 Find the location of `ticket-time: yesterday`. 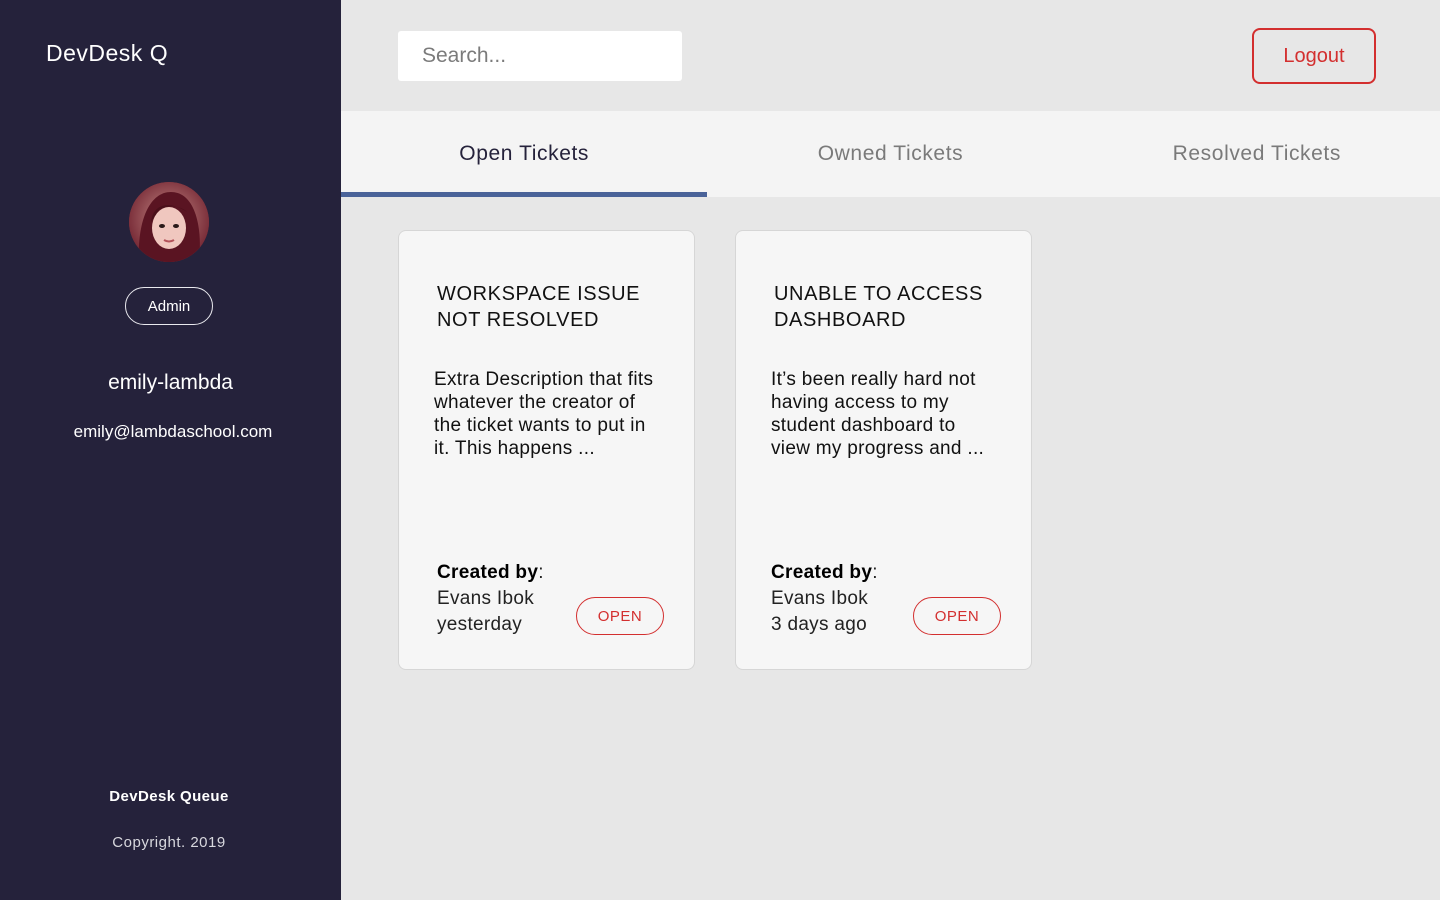

ticket-time: yesterday is located at coordinates (480, 624).